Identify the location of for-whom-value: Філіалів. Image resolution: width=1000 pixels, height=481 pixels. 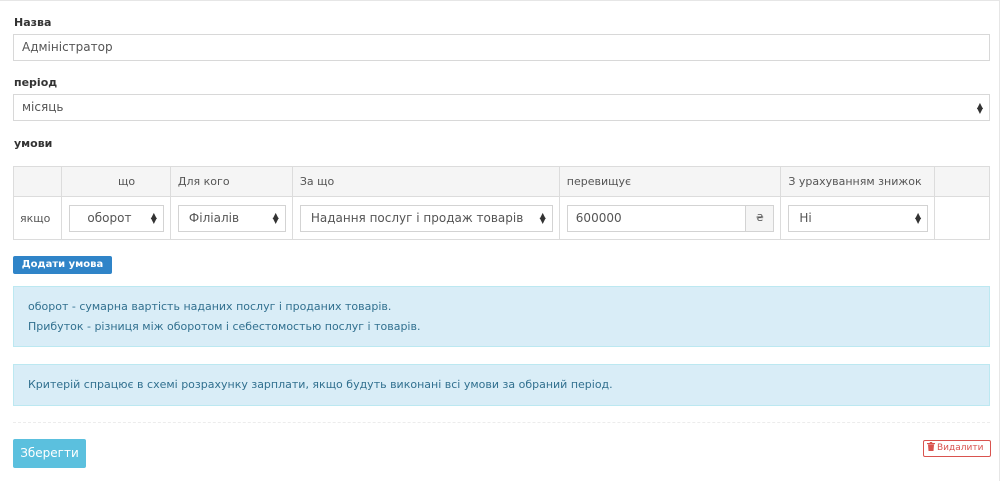
(214, 217).